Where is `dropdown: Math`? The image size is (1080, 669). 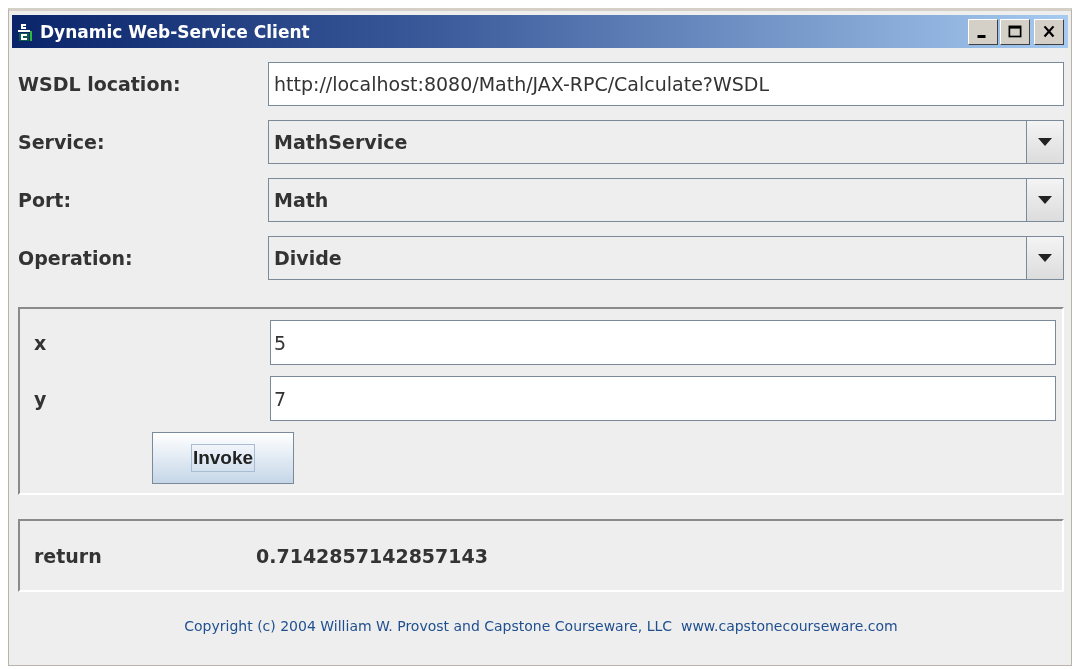
dropdown: Math is located at coordinates (666, 200).